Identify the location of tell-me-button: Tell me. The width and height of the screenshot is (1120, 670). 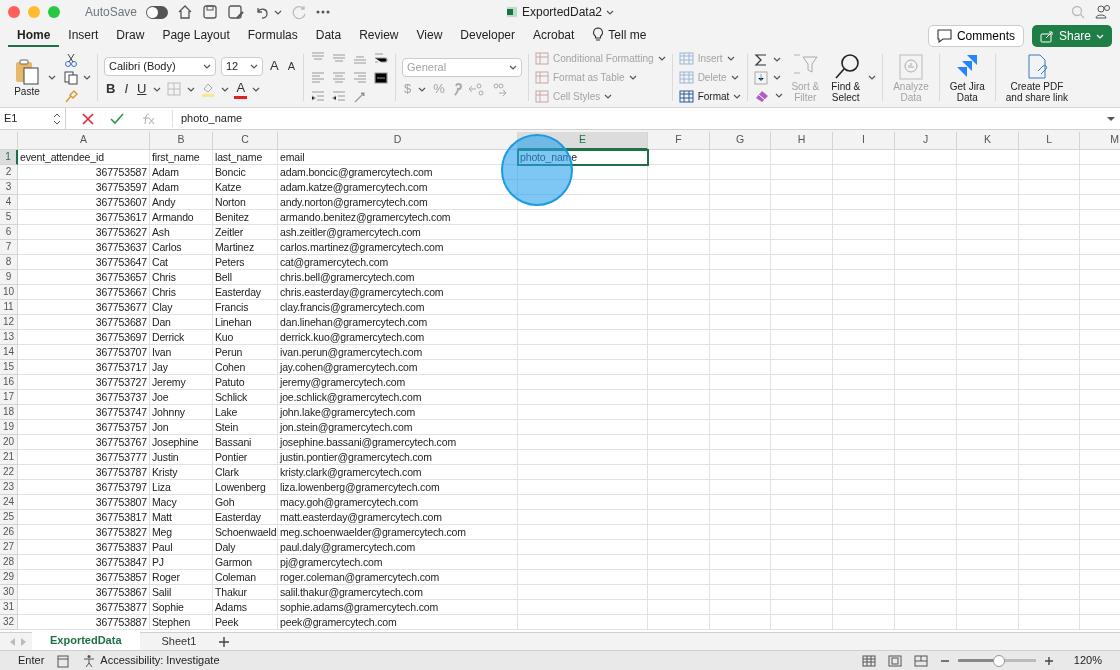
(619, 36).